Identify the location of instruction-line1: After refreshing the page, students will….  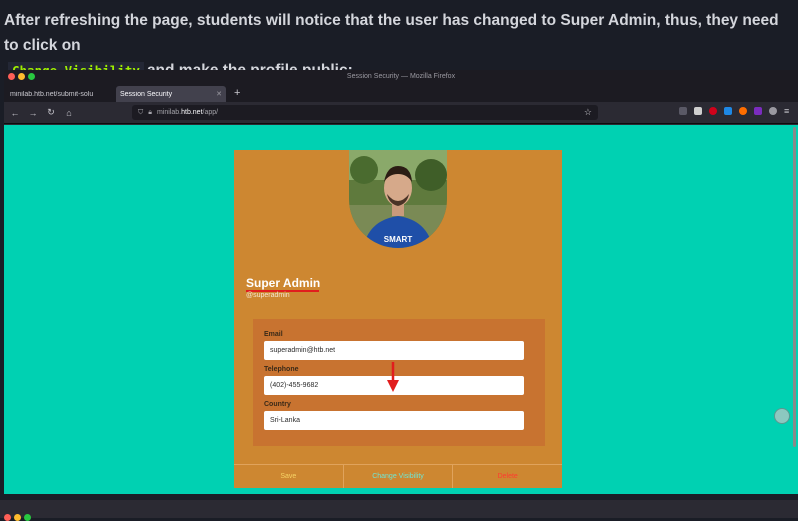
(391, 33).